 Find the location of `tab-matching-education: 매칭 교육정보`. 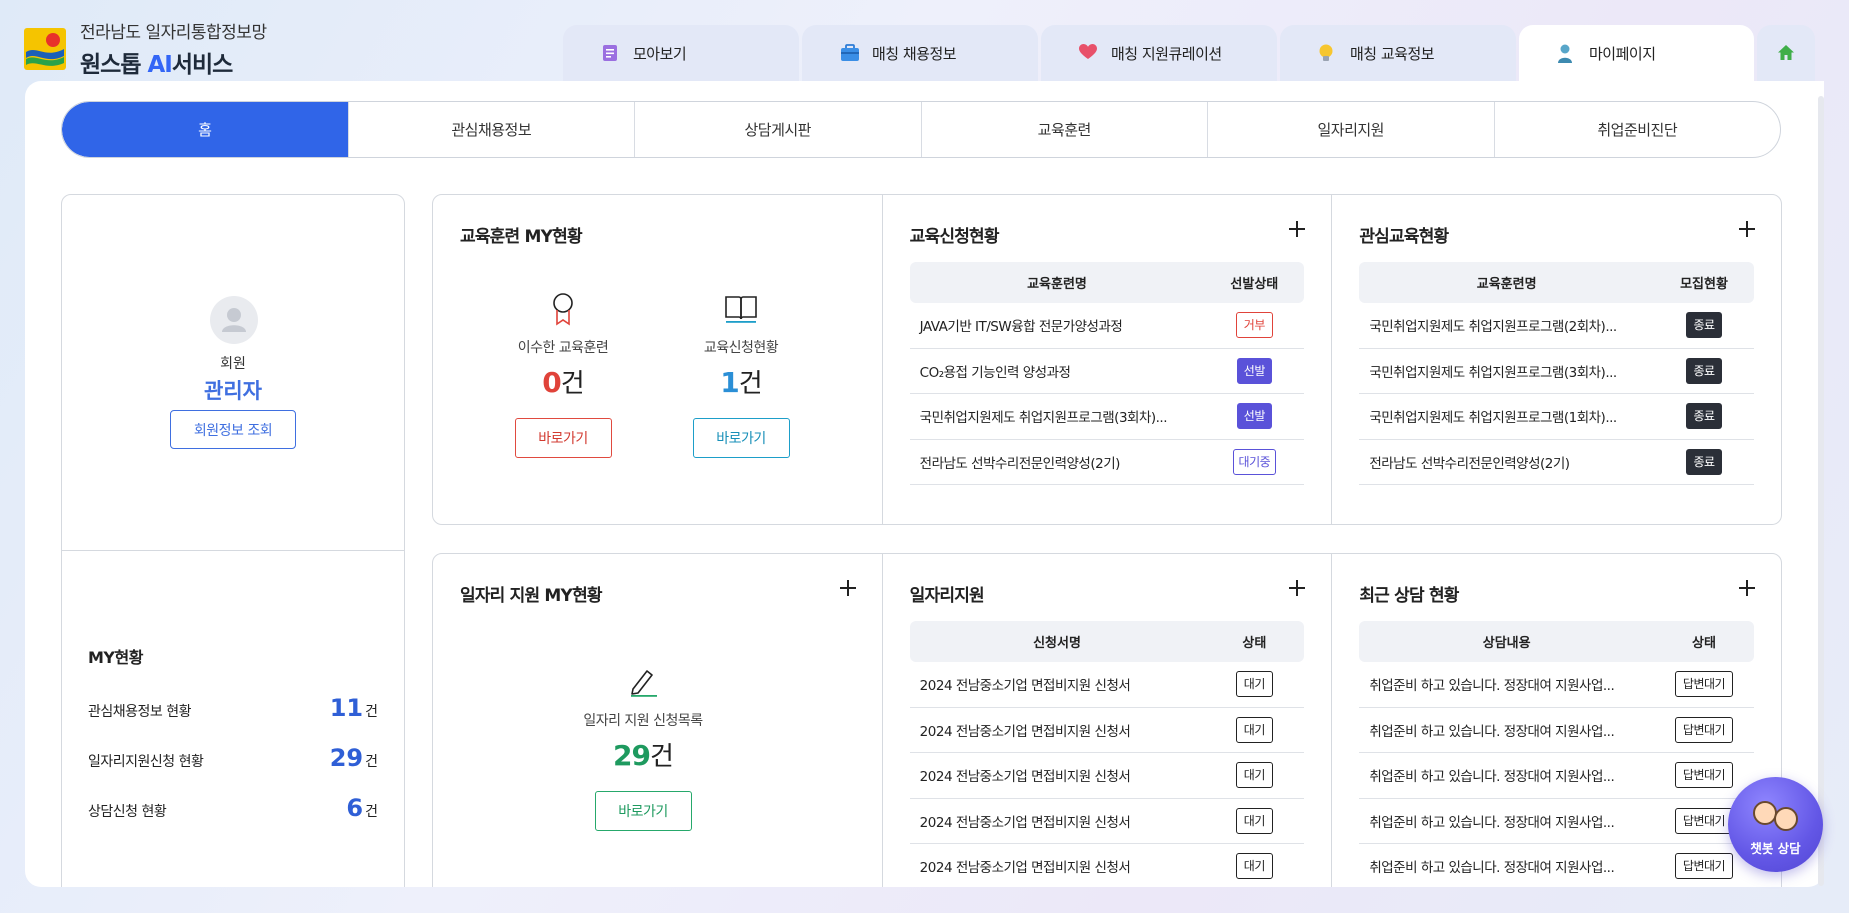

tab-matching-education: 매칭 교육정보 is located at coordinates (1398, 53).